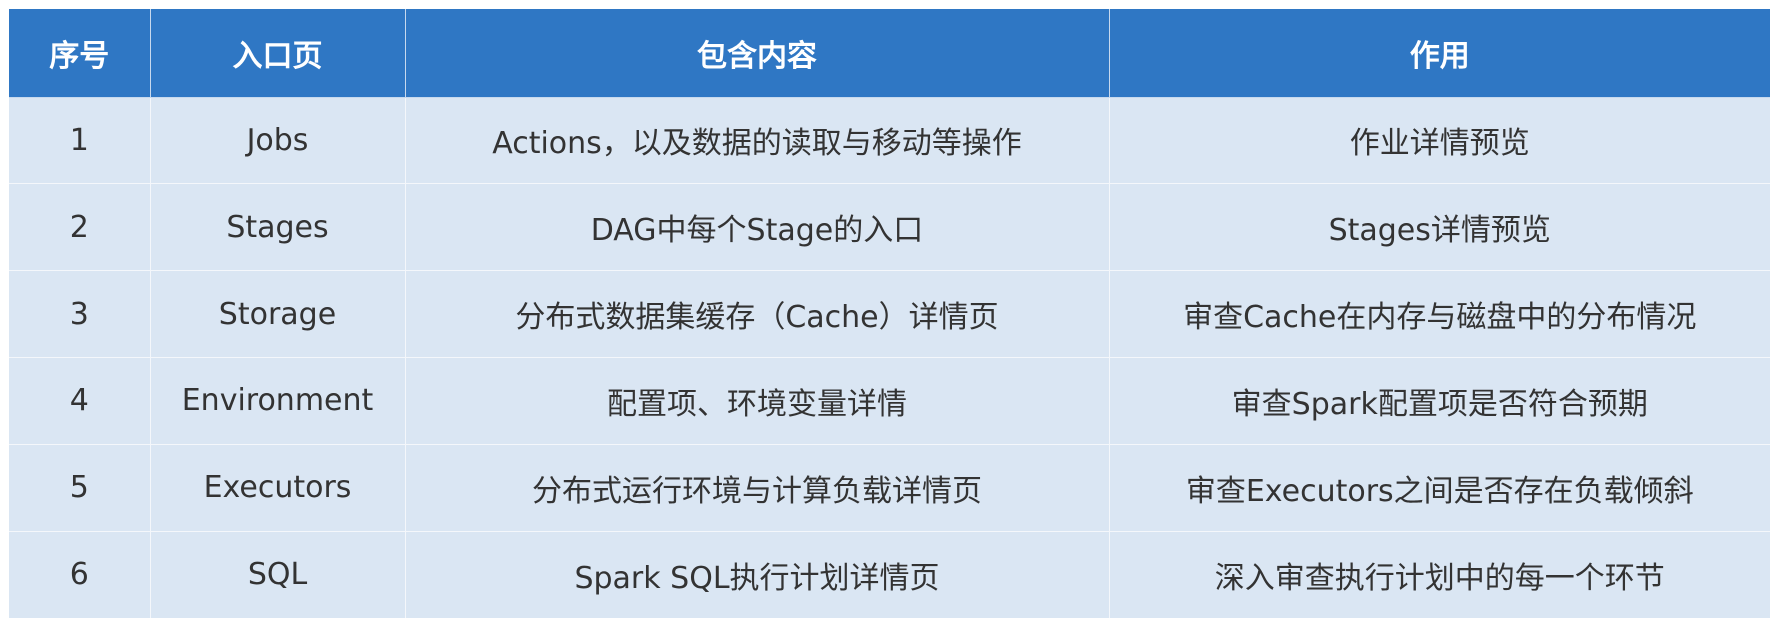 Image resolution: width=1778 pixels, height=627 pixels. I want to click on cell-index: 5, so click(80, 488).